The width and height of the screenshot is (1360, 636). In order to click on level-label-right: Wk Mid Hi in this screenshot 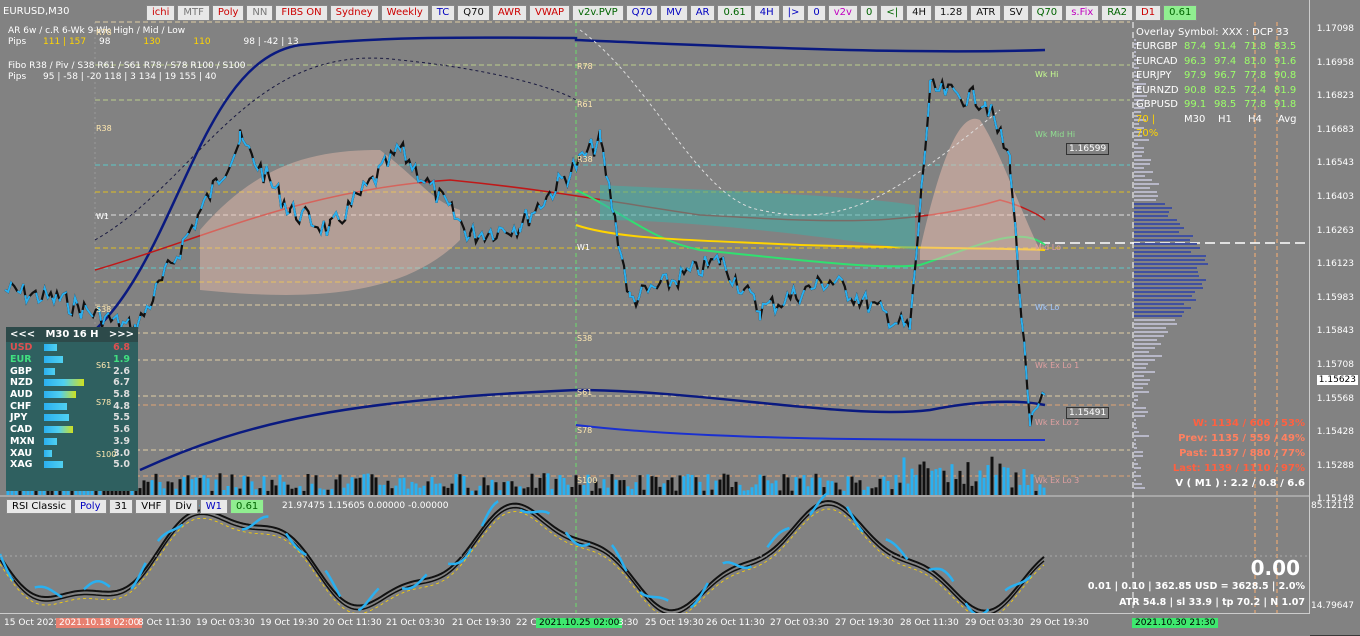, I will do `click(1055, 134)`.